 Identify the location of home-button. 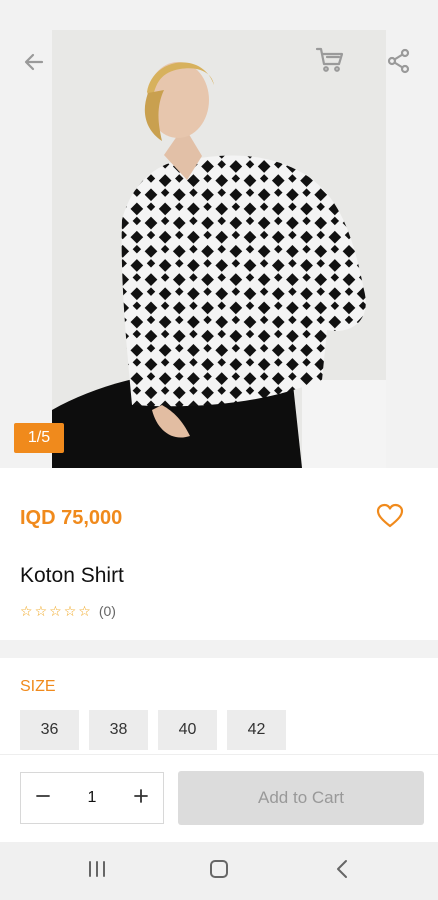
(219, 871).